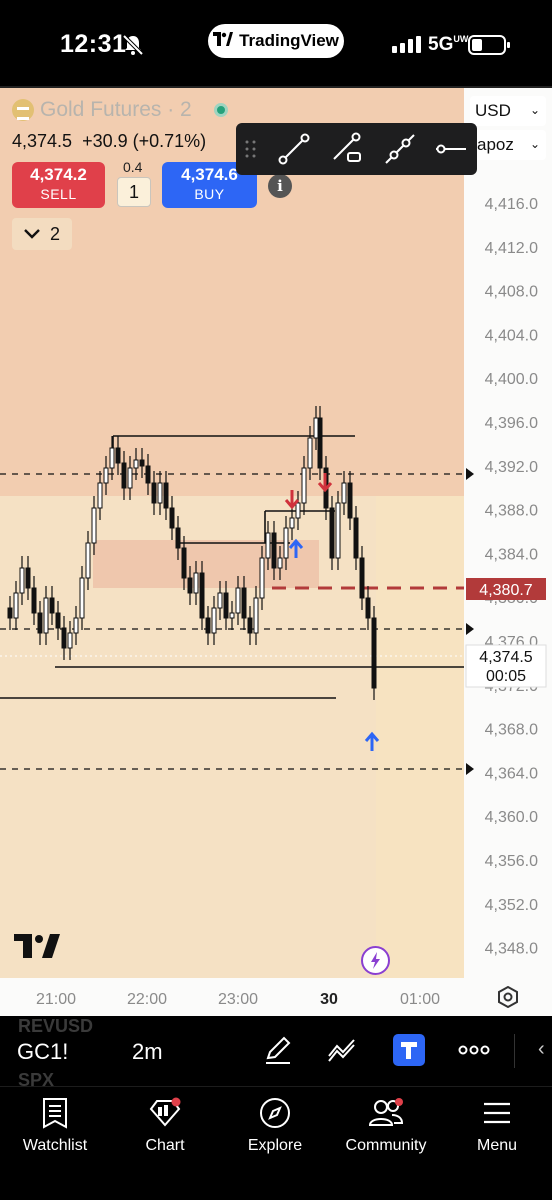  I want to click on price-axis-label: 4,364.0, so click(511, 773).